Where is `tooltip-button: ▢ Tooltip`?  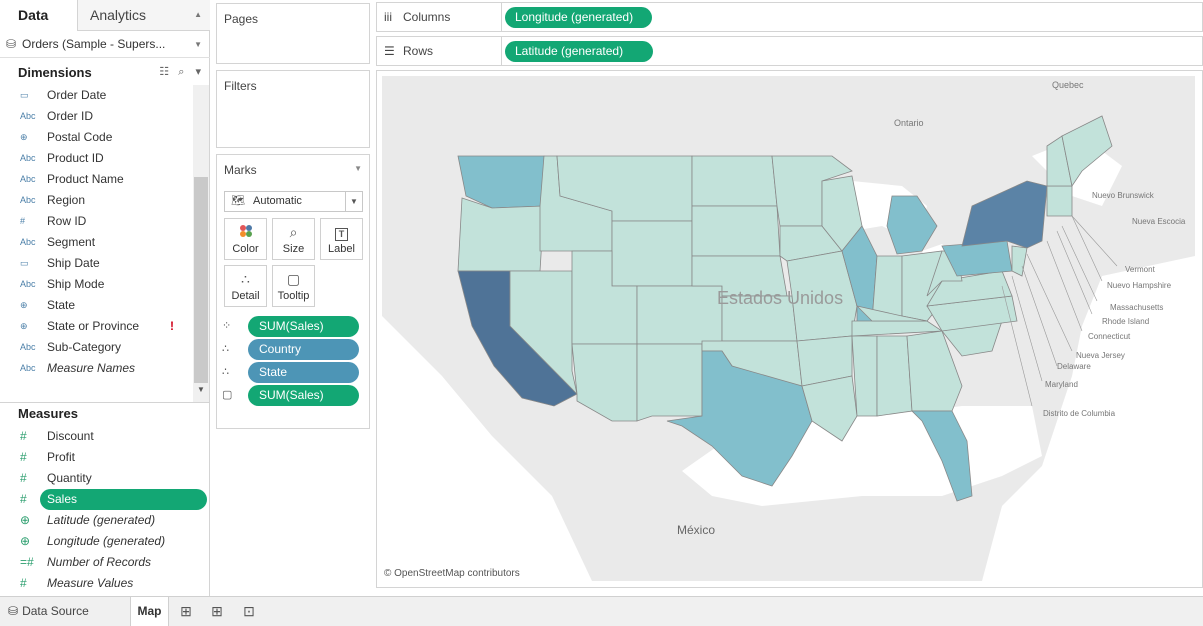
tooltip-button: ▢ Tooltip is located at coordinates (293, 286).